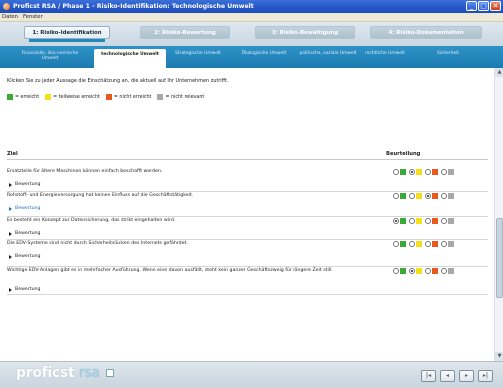 The width and height of the screenshot is (503, 388). I want to click on logo-main: proficst, so click(45, 373).